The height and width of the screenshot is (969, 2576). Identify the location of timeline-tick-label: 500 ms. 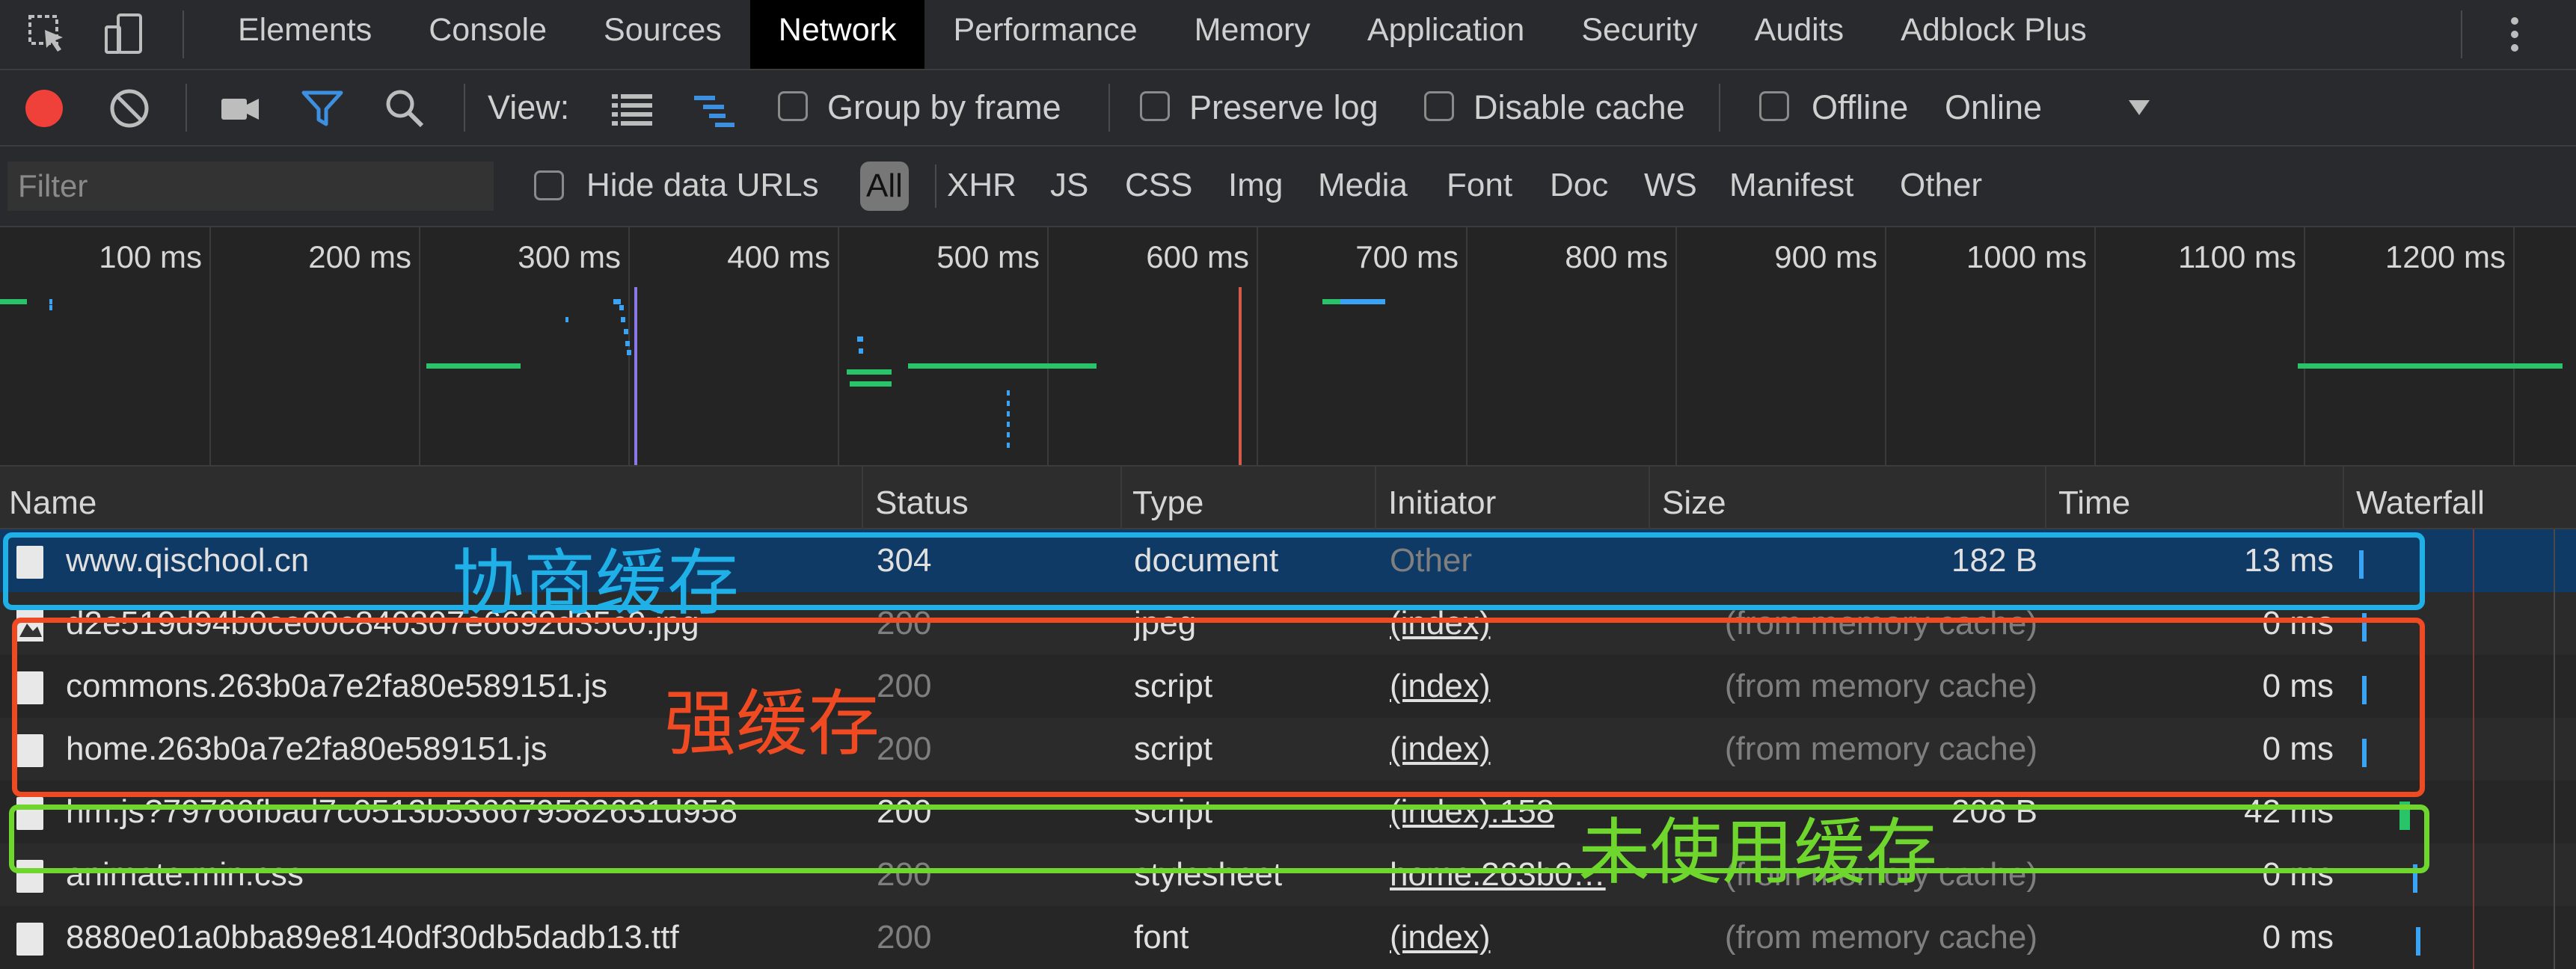
(988, 256).